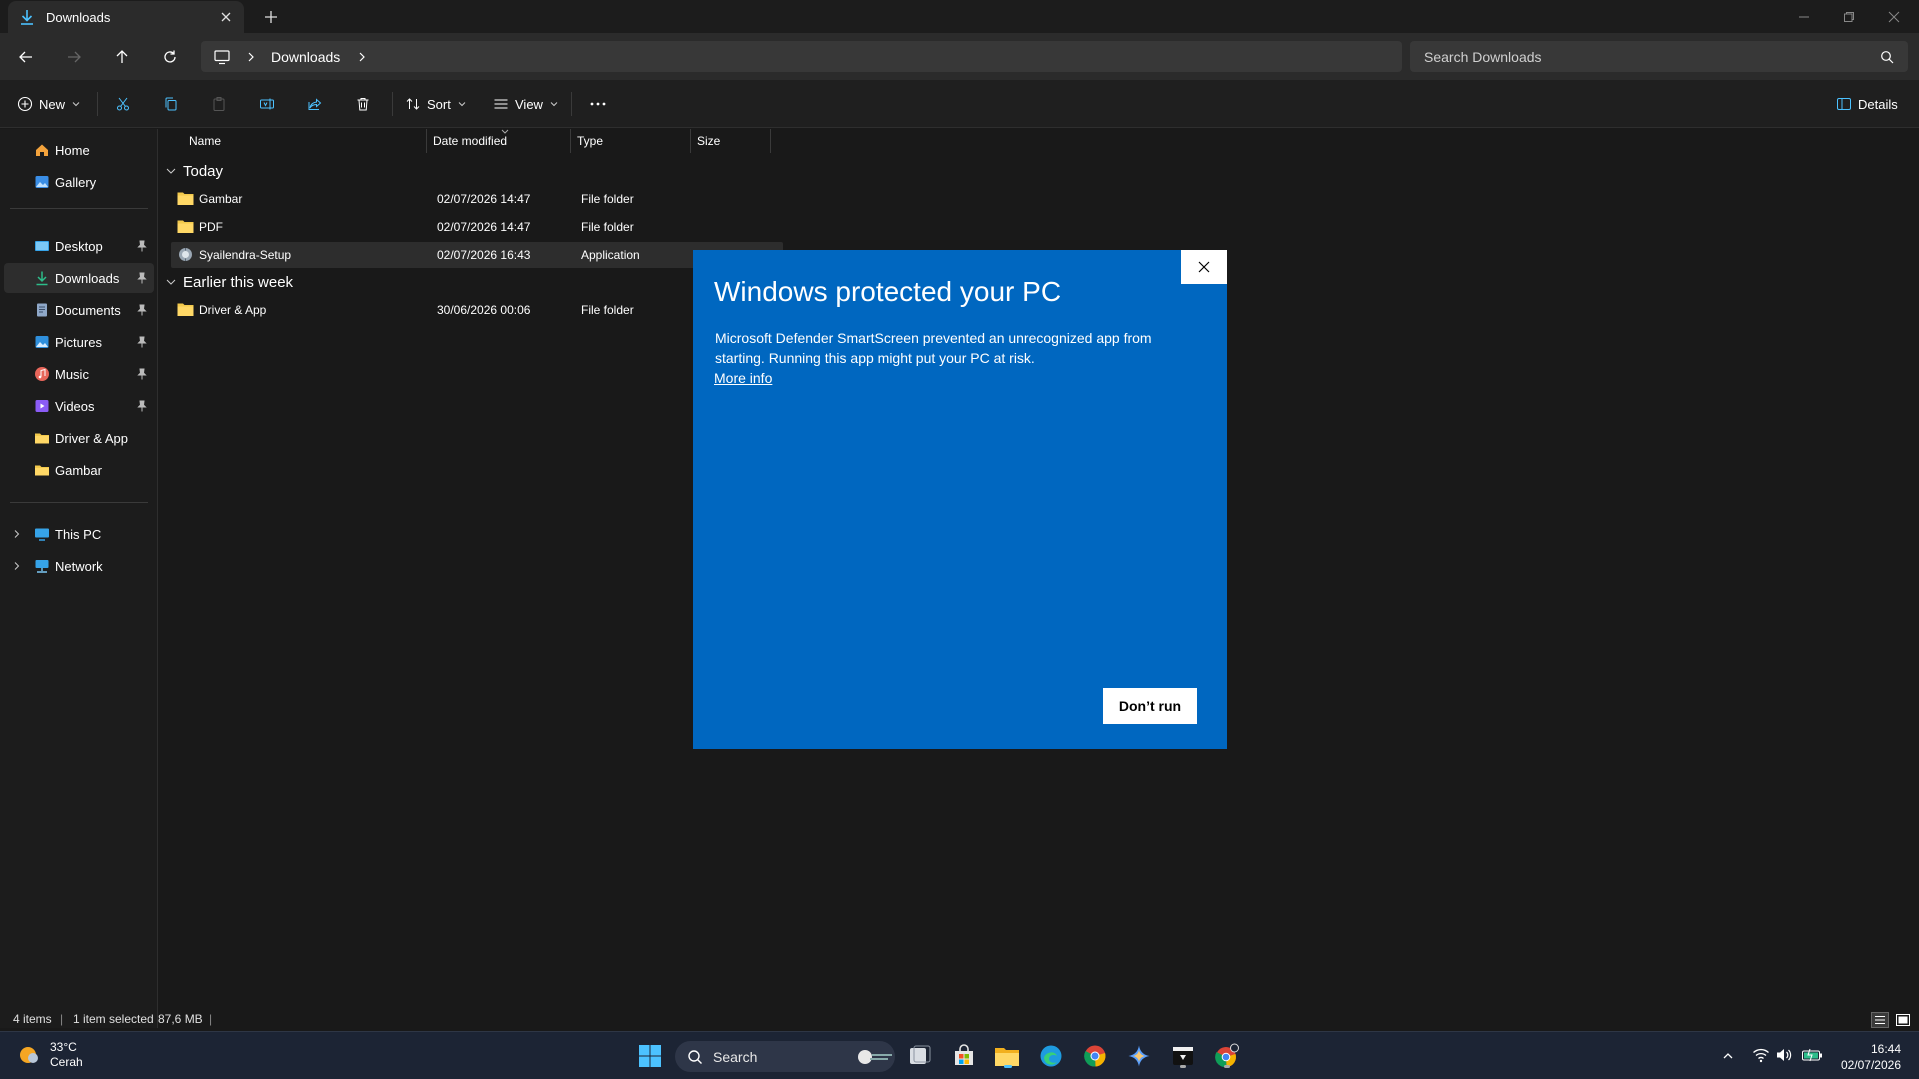  I want to click on refresh-button, so click(170, 57).